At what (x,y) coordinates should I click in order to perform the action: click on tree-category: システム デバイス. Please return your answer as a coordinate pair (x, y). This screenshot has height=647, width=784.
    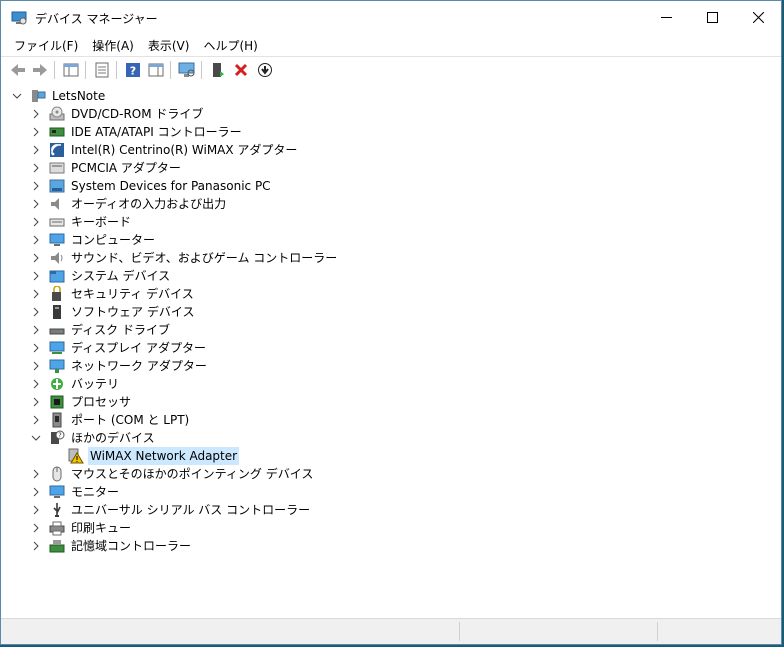
    Looking at the image, I should click on (391, 276).